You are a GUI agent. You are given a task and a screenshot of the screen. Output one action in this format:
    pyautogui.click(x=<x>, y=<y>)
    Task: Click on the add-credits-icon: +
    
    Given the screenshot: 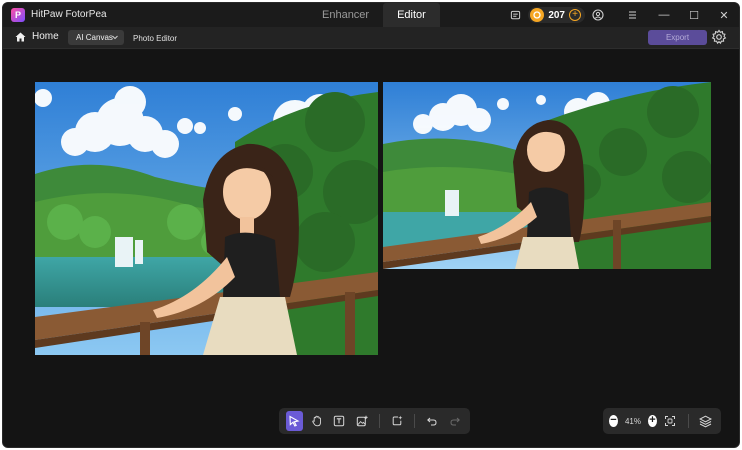 What is the action you would take?
    pyautogui.click(x=575, y=15)
    